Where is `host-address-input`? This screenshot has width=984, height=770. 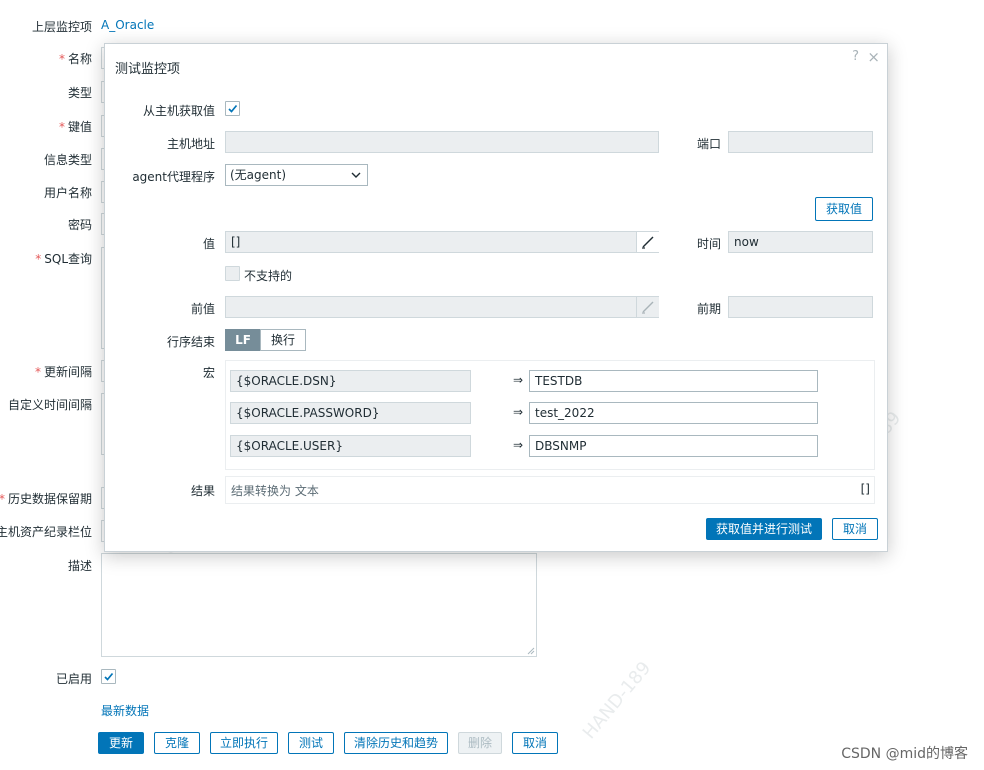 host-address-input is located at coordinates (442, 142).